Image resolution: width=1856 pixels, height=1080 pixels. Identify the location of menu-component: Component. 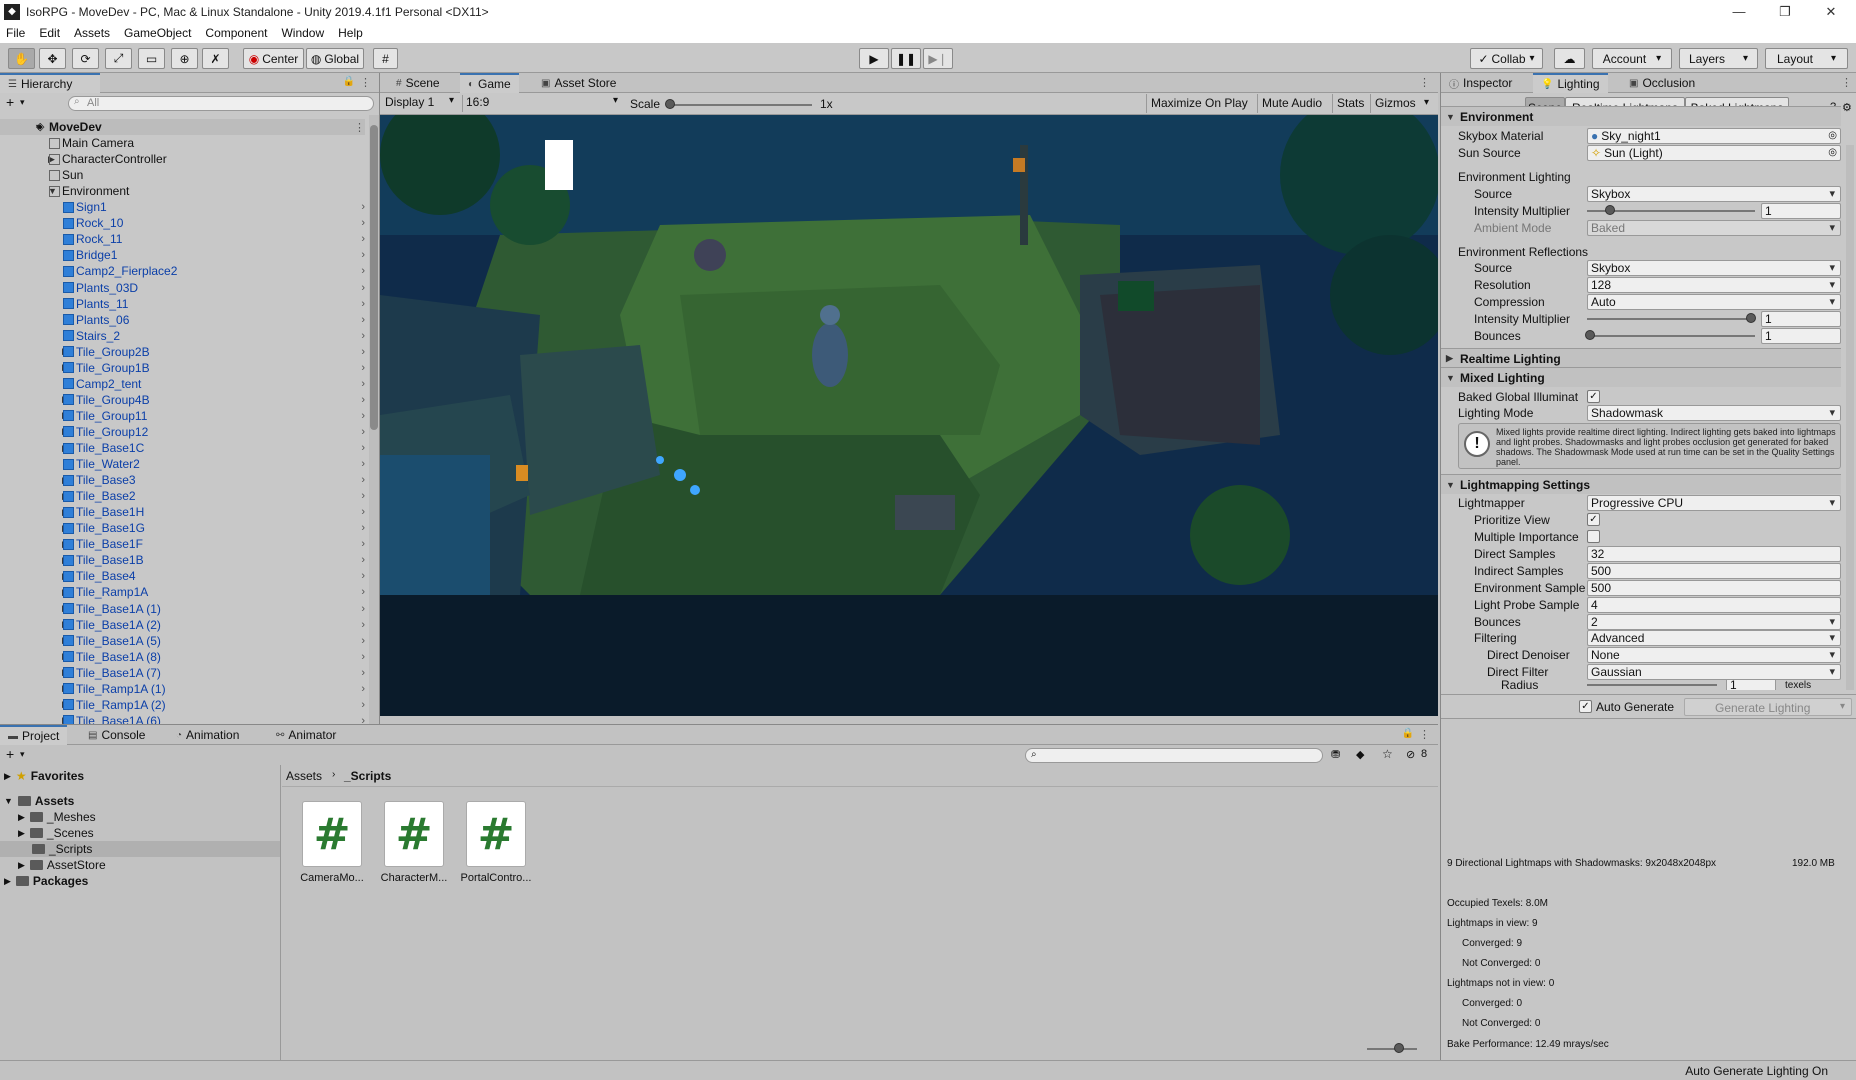
(236, 33).